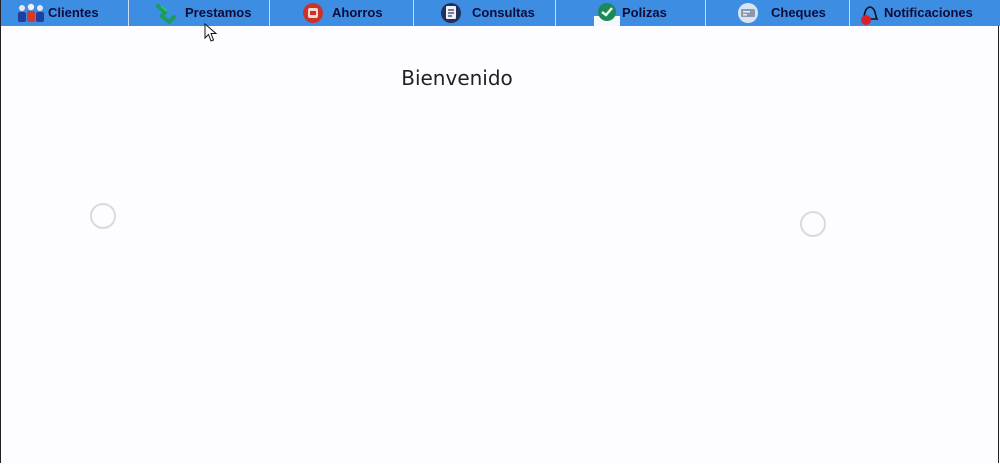 The image size is (1000, 464). I want to click on bell-icon, so click(868, 13).